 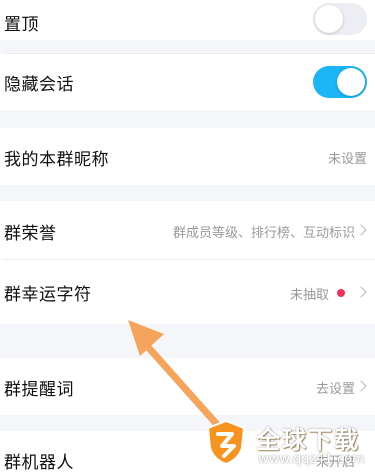 I want to click on watermark-title: 全球下载, so click(x=308, y=440).